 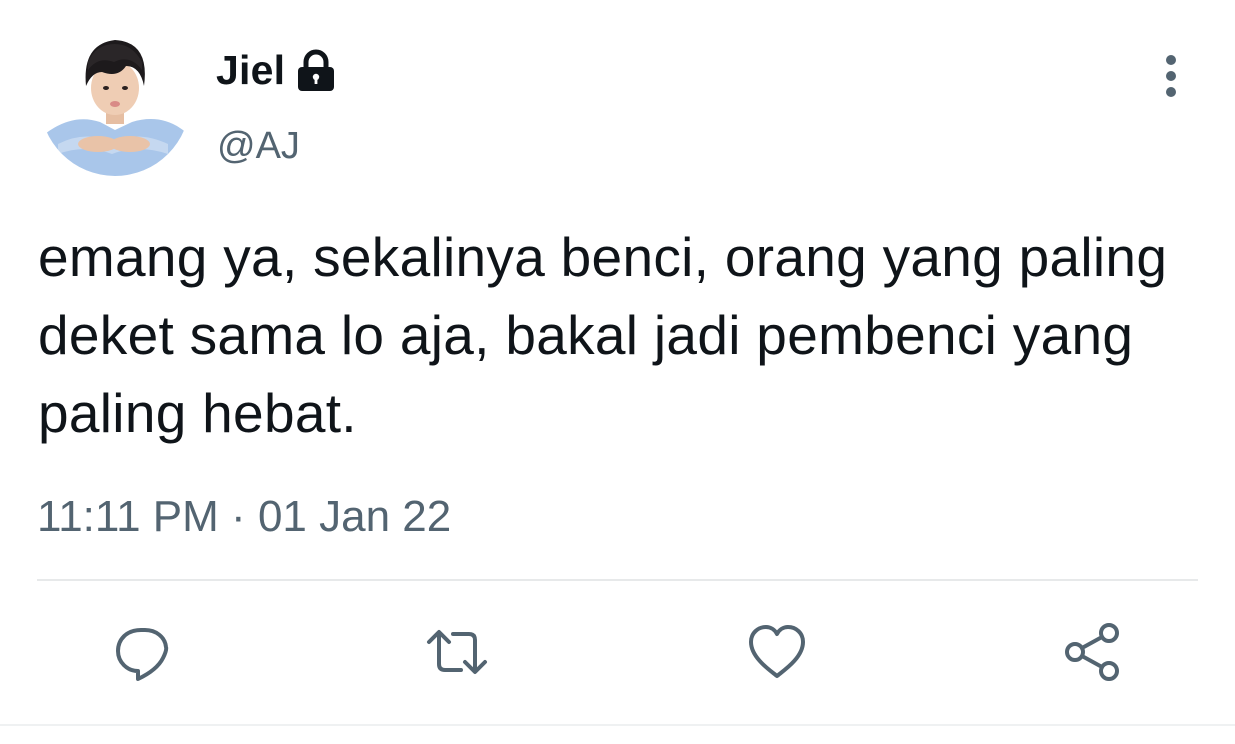 What do you see at coordinates (128, 516) in the screenshot?
I see `tweet-time: 11:11 PM` at bounding box center [128, 516].